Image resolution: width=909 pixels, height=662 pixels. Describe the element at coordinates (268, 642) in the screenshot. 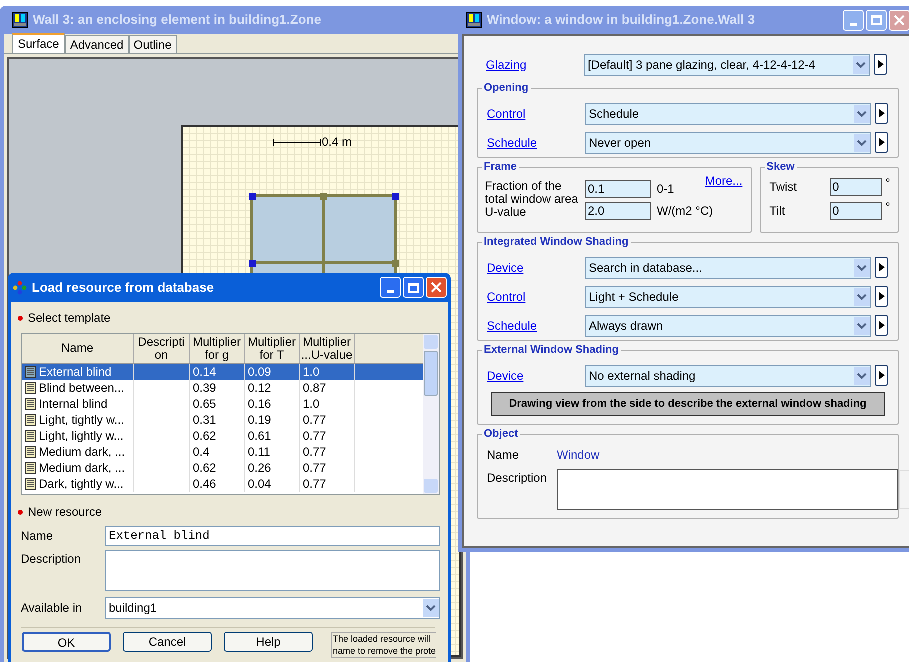

I see `dialog-button: Help` at that location.